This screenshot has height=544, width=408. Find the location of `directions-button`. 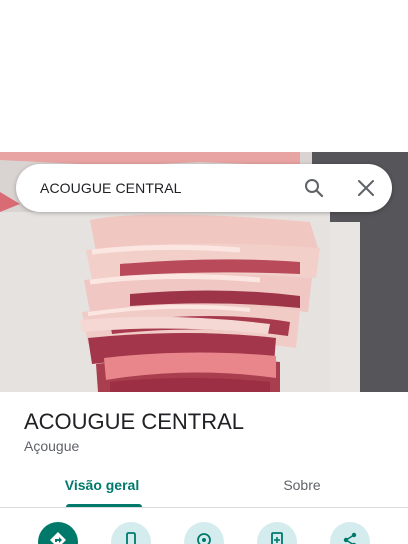

directions-button is located at coordinates (58, 533).